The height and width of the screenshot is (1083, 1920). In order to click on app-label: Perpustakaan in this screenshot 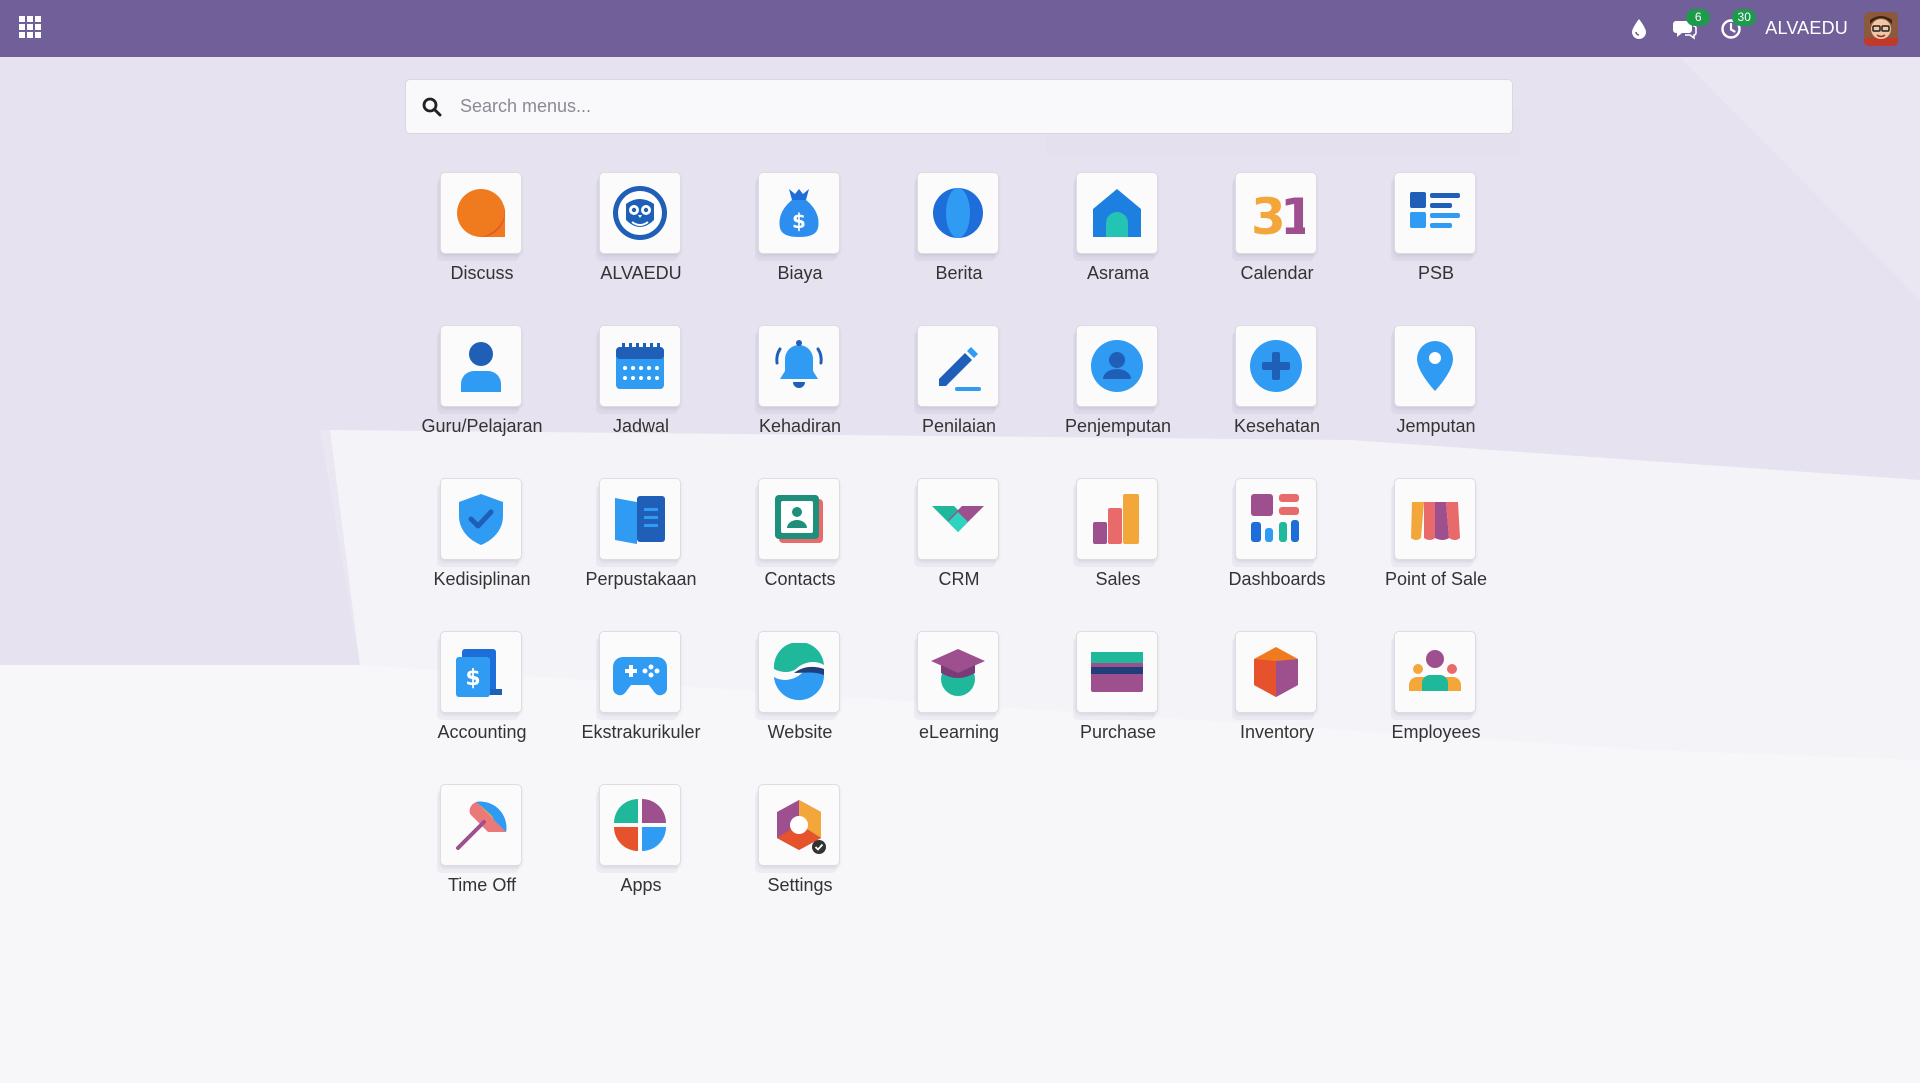, I will do `click(641, 579)`.